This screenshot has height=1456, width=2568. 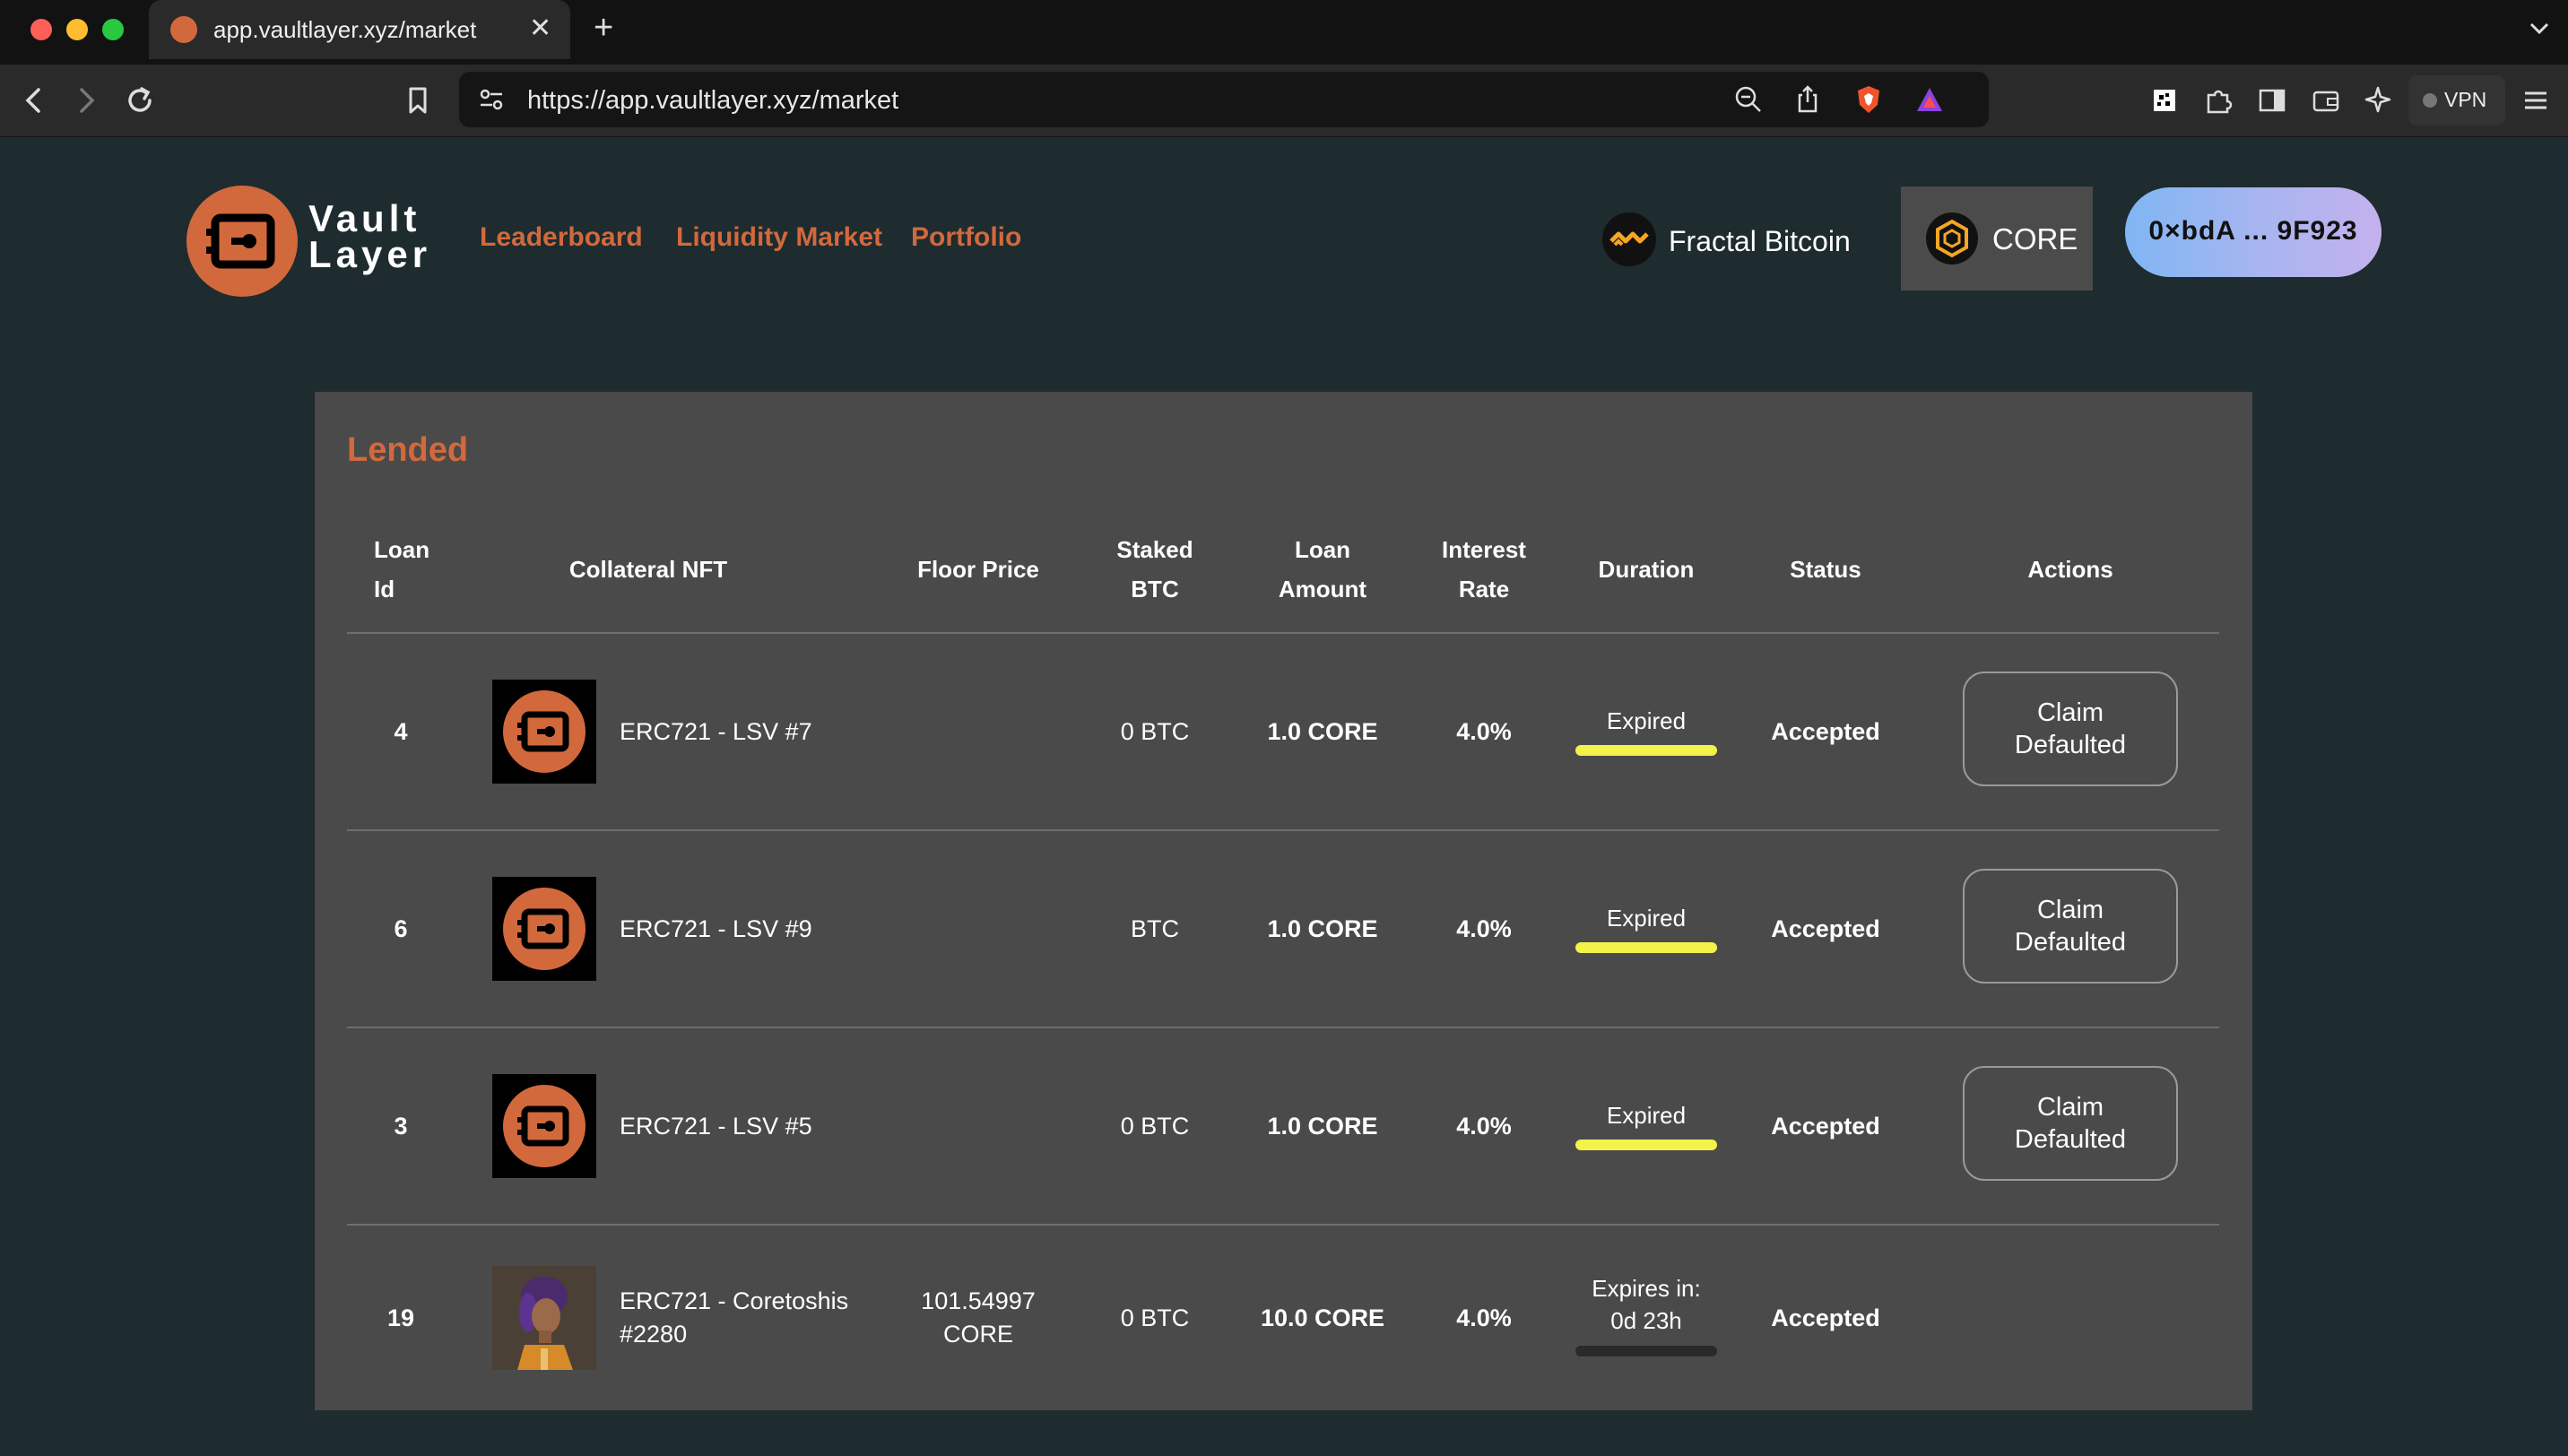 What do you see at coordinates (183, 29) in the screenshot?
I see `vaultlayer-favicon-icon` at bounding box center [183, 29].